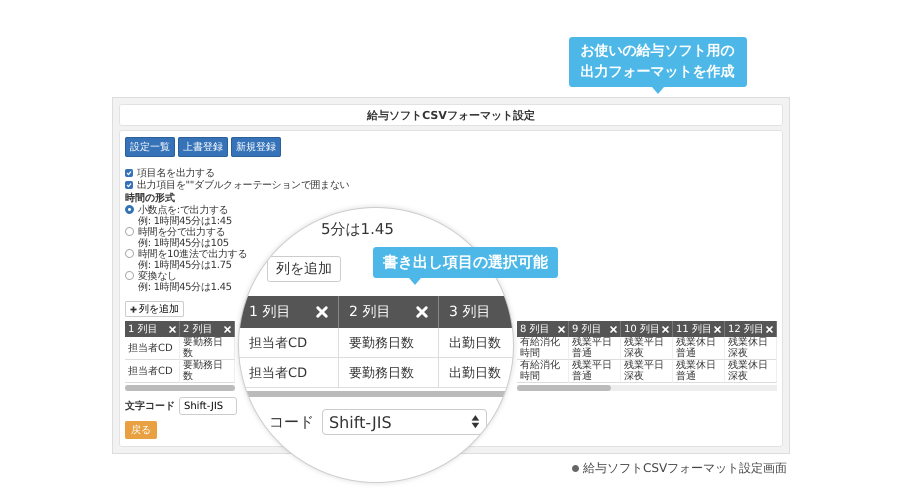 The image size is (910, 500). What do you see at coordinates (182, 232) in the screenshot?
I see `option-label: 時間を分で出力する` at bounding box center [182, 232].